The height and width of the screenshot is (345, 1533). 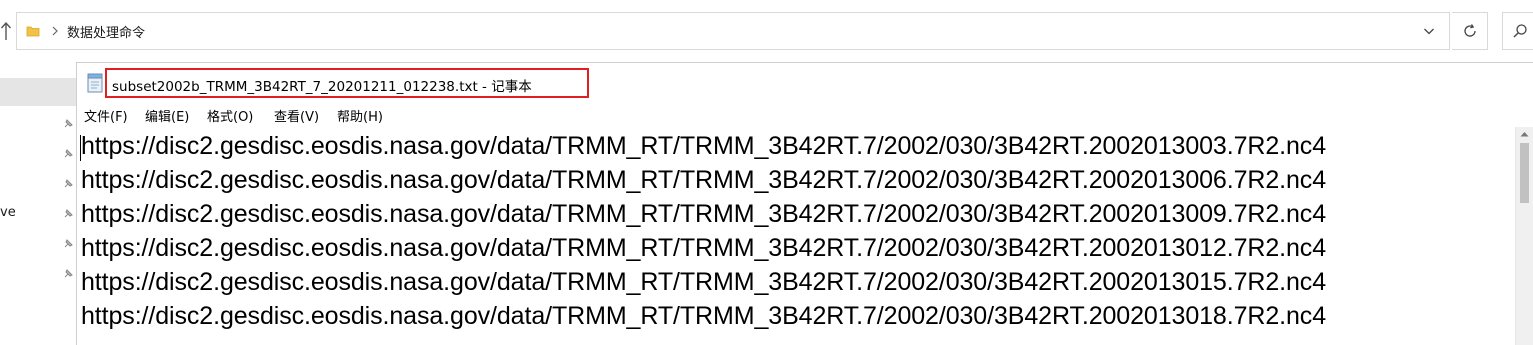 I want to click on refresh-icon, so click(x=1470, y=30).